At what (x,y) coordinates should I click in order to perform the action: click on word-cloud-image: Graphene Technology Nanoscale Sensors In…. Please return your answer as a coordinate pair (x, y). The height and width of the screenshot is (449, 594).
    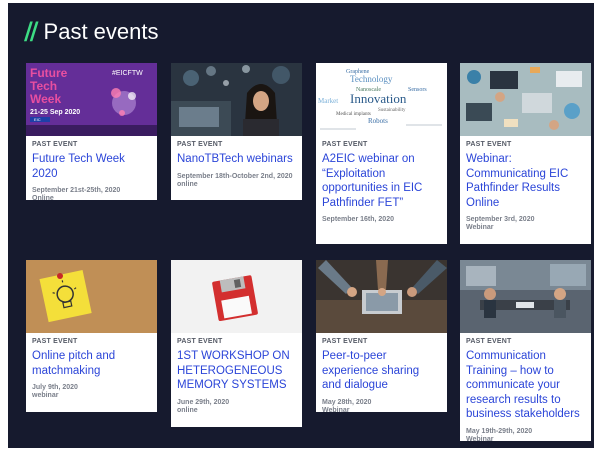
    Looking at the image, I should click on (381, 99).